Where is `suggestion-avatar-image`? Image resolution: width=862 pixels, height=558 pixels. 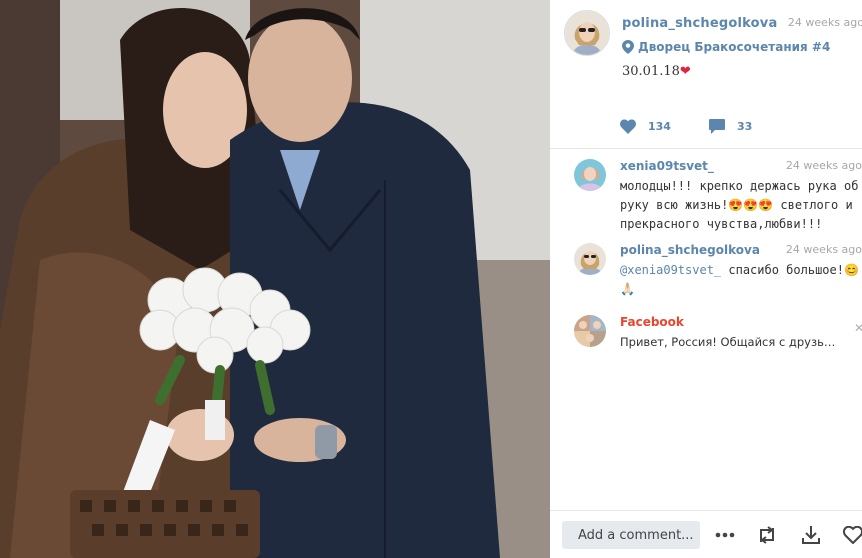 suggestion-avatar-image is located at coordinates (590, 331).